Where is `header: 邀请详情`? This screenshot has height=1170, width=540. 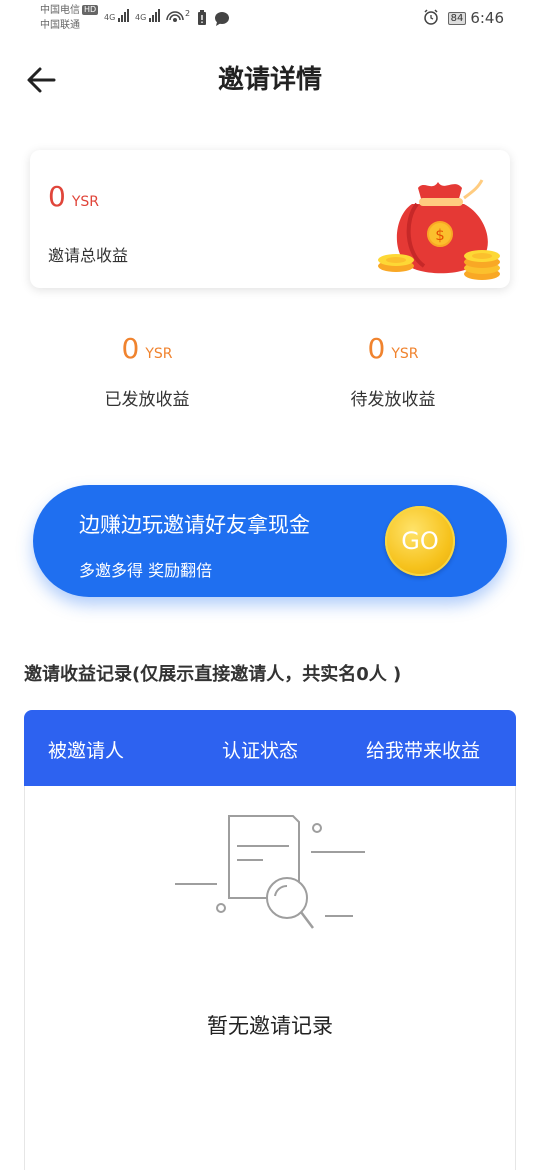
header: 邀请详情 is located at coordinates (270, 80).